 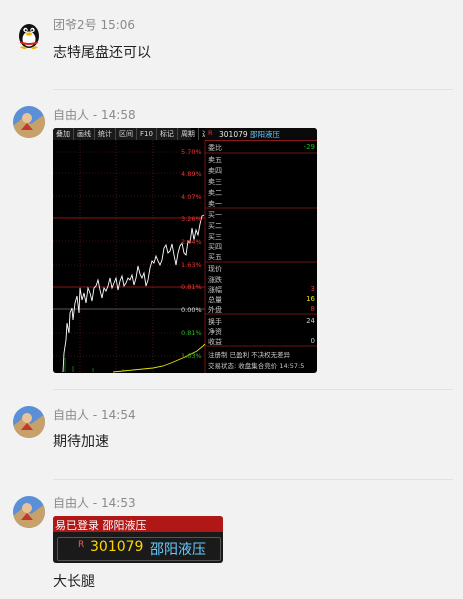 I want to click on quote-value: 0, so click(x=312, y=341).